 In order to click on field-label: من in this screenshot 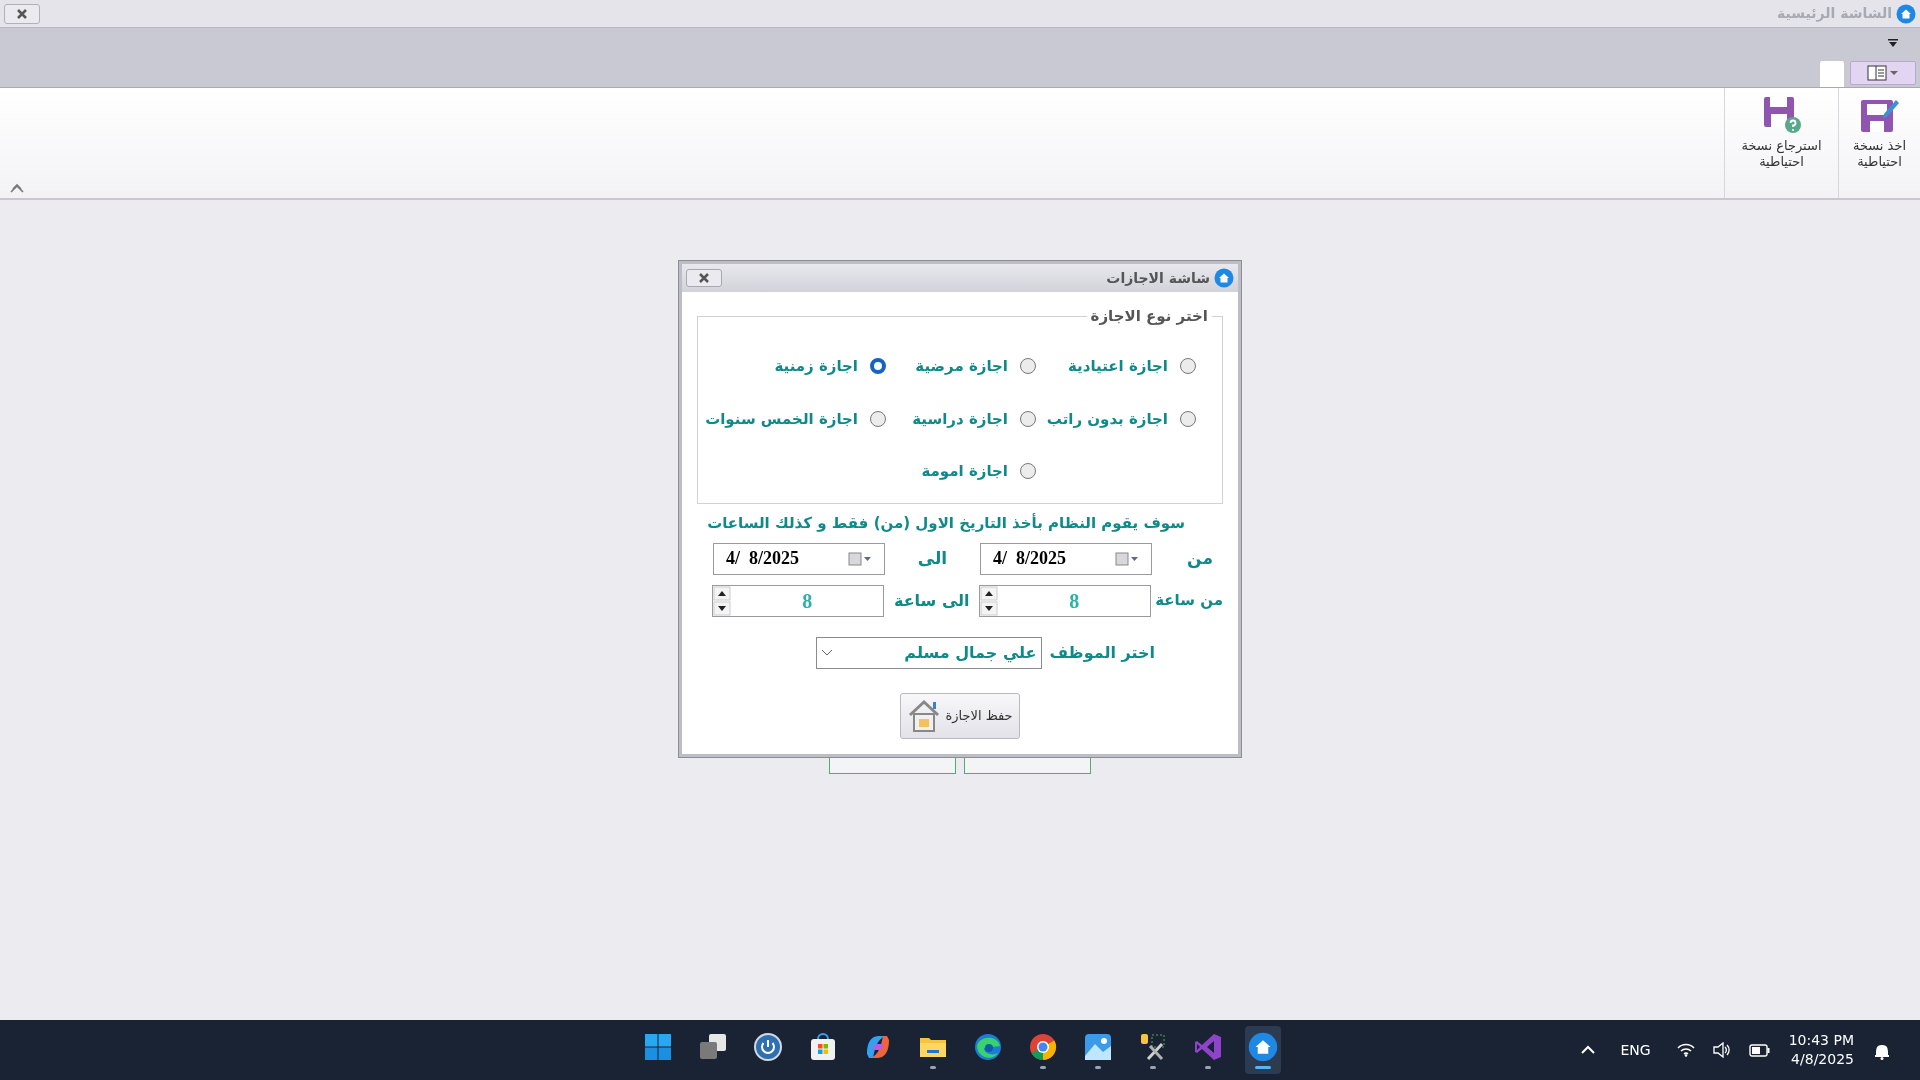, I will do `click(1200, 558)`.